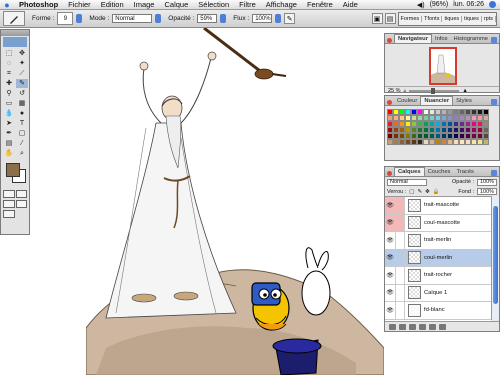  Describe the element at coordinates (14, 18) in the screenshot. I see `tool-preset-picker` at that location.